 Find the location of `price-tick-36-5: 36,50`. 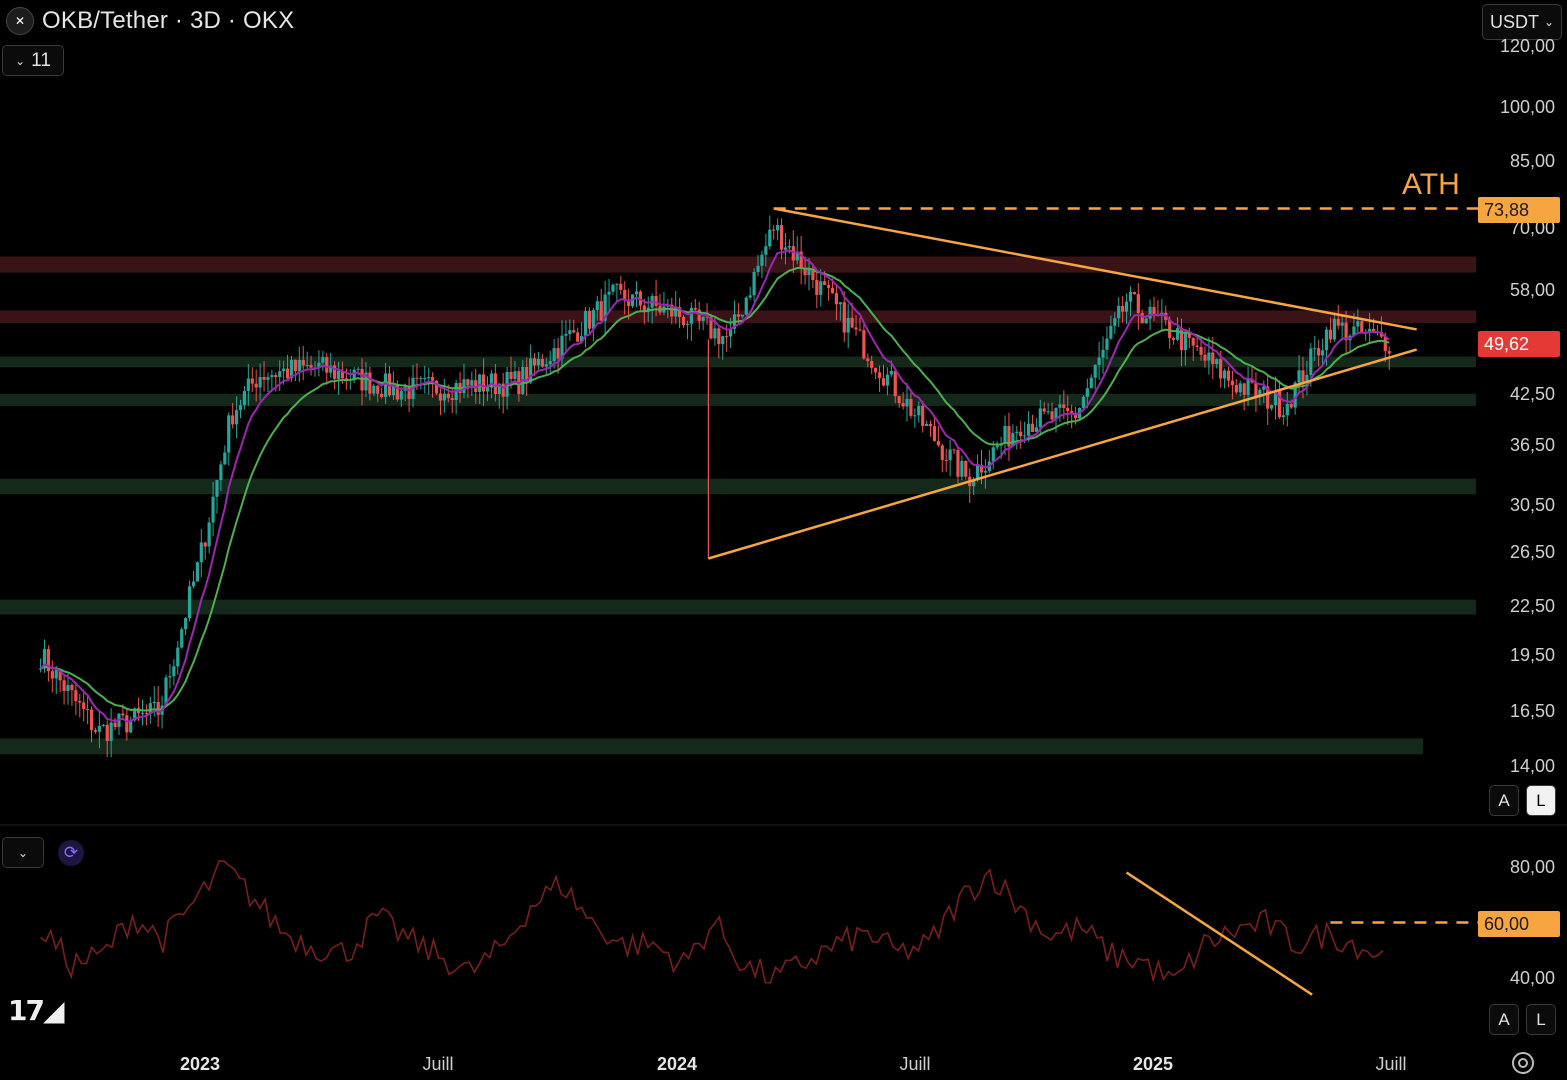

price-tick-36-5: 36,50 is located at coordinates (1532, 445).